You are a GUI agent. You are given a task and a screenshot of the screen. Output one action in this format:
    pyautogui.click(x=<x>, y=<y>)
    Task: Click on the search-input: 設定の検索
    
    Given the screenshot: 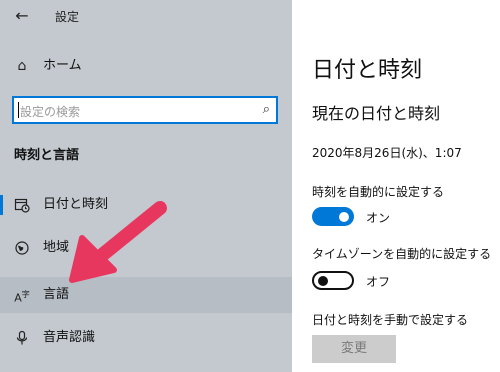 What is the action you would take?
    pyautogui.click(x=50, y=111)
    